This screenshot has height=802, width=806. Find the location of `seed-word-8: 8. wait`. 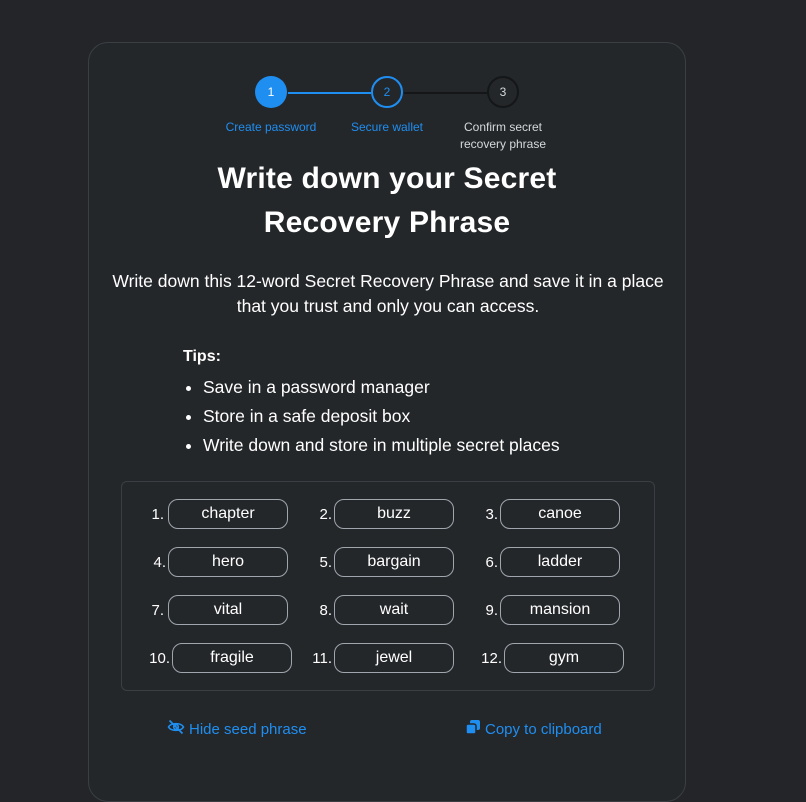

seed-word-8: 8. wait is located at coordinates (382, 610).